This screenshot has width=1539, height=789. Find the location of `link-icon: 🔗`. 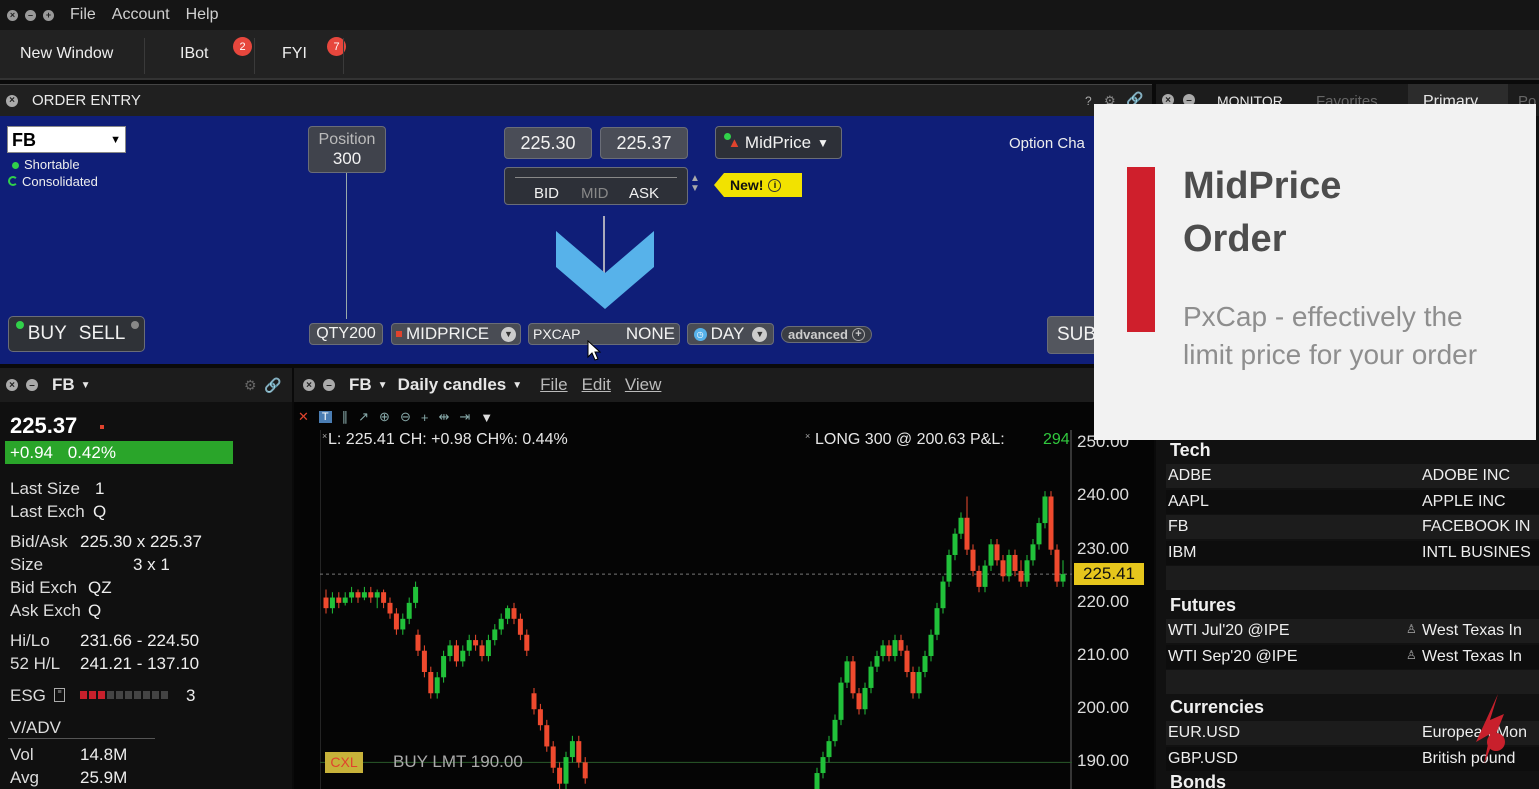

link-icon: 🔗 is located at coordinates (272, 385).